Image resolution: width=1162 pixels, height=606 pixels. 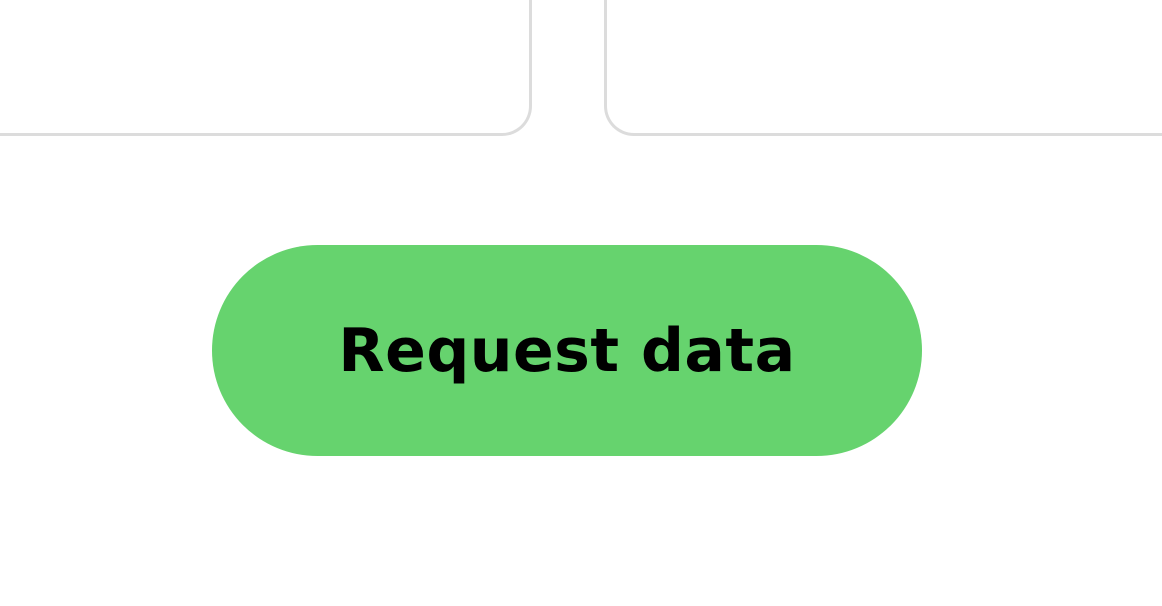 I want to click on option-card-left, so click(x=266, y=68).